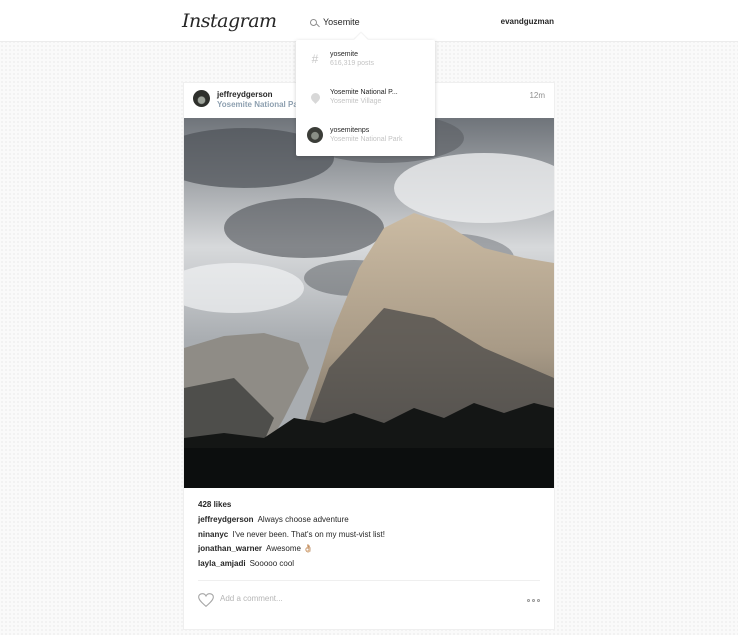  What do you see at coordinates (365, 135) in the screenshot?
I see `search-result-user: yosemitenps Yosemite National Park` at bounding box center [365, 135].